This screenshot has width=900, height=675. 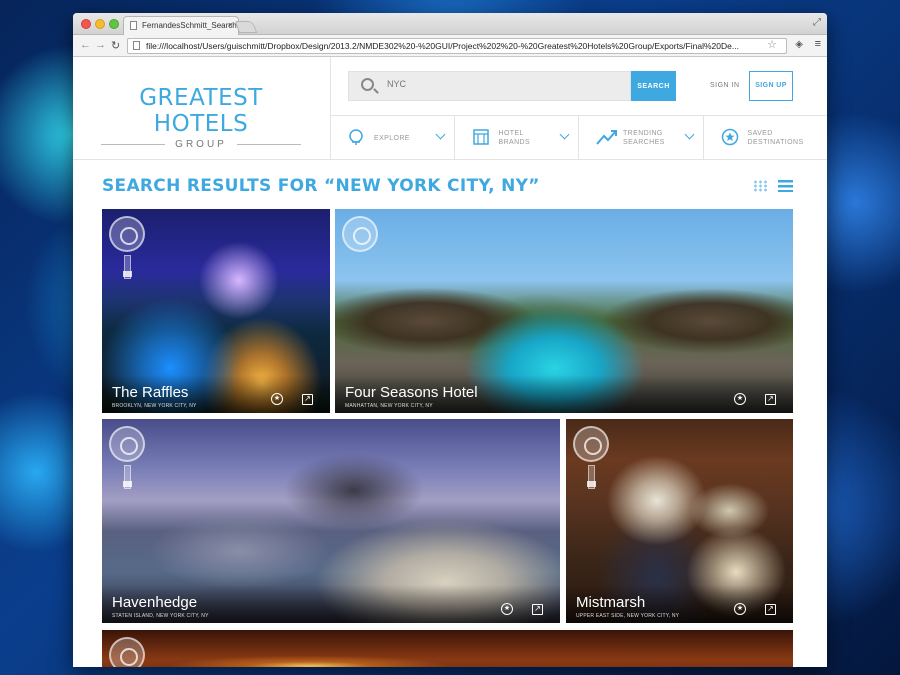 What do you see at coordinates (100, 45) in the screenshot?
I see `forward-arrow-icon: →` at bounding box center [100, 45].